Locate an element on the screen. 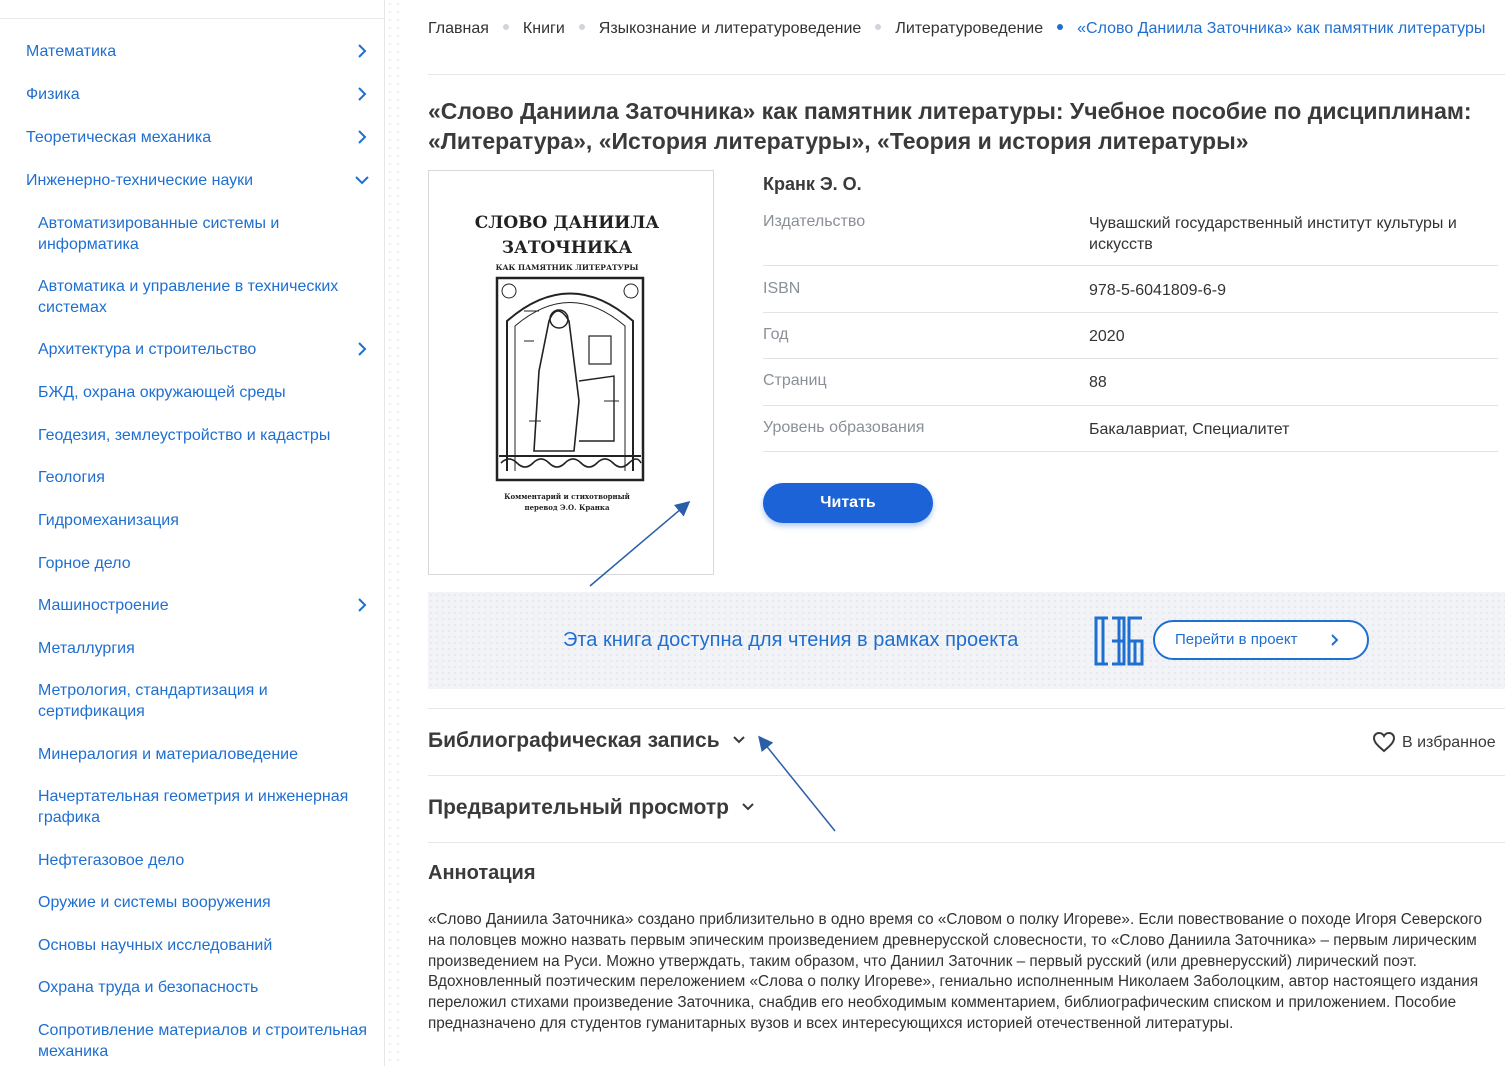  sidebar-subitem-label: Оружие и системы вооружения is located at coordinates (154, 902).